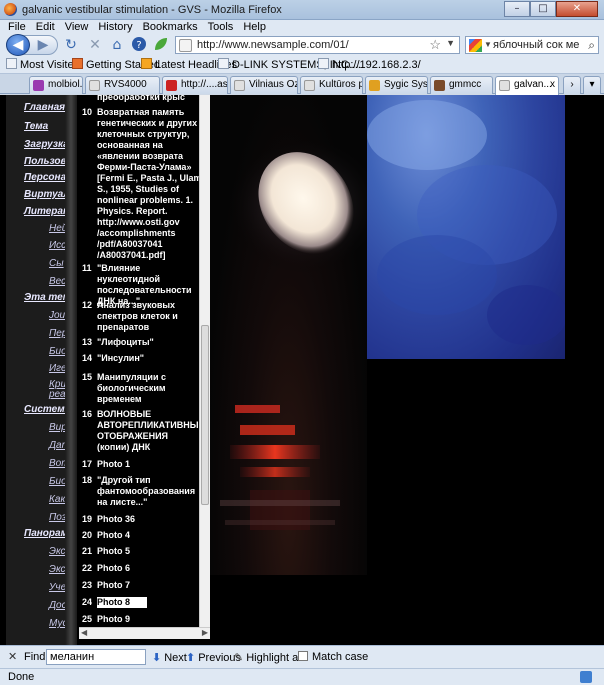 The height and width of the screenshot is (685, 604). What do you see at coordinates (543, 9) in the screenshot?
I see `maximize-button: □` at bounding box center [543, 9].